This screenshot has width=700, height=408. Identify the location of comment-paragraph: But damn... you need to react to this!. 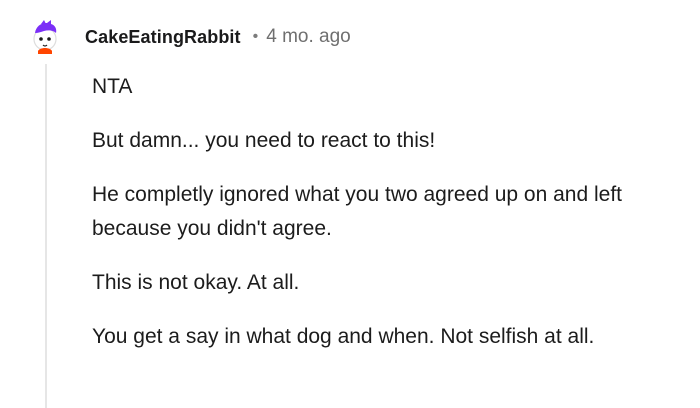
(264, 140).